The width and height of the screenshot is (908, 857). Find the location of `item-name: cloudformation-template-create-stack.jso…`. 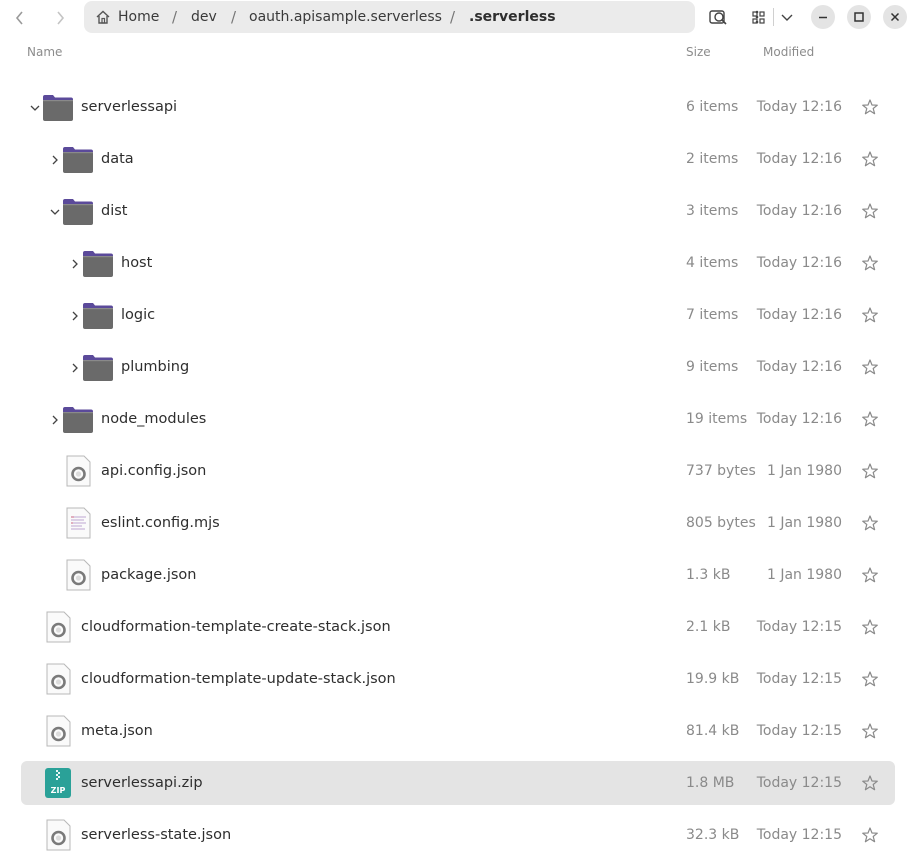

item-name: cloudformation-template-create-stack.jso… is located at coordinates (236, 627).